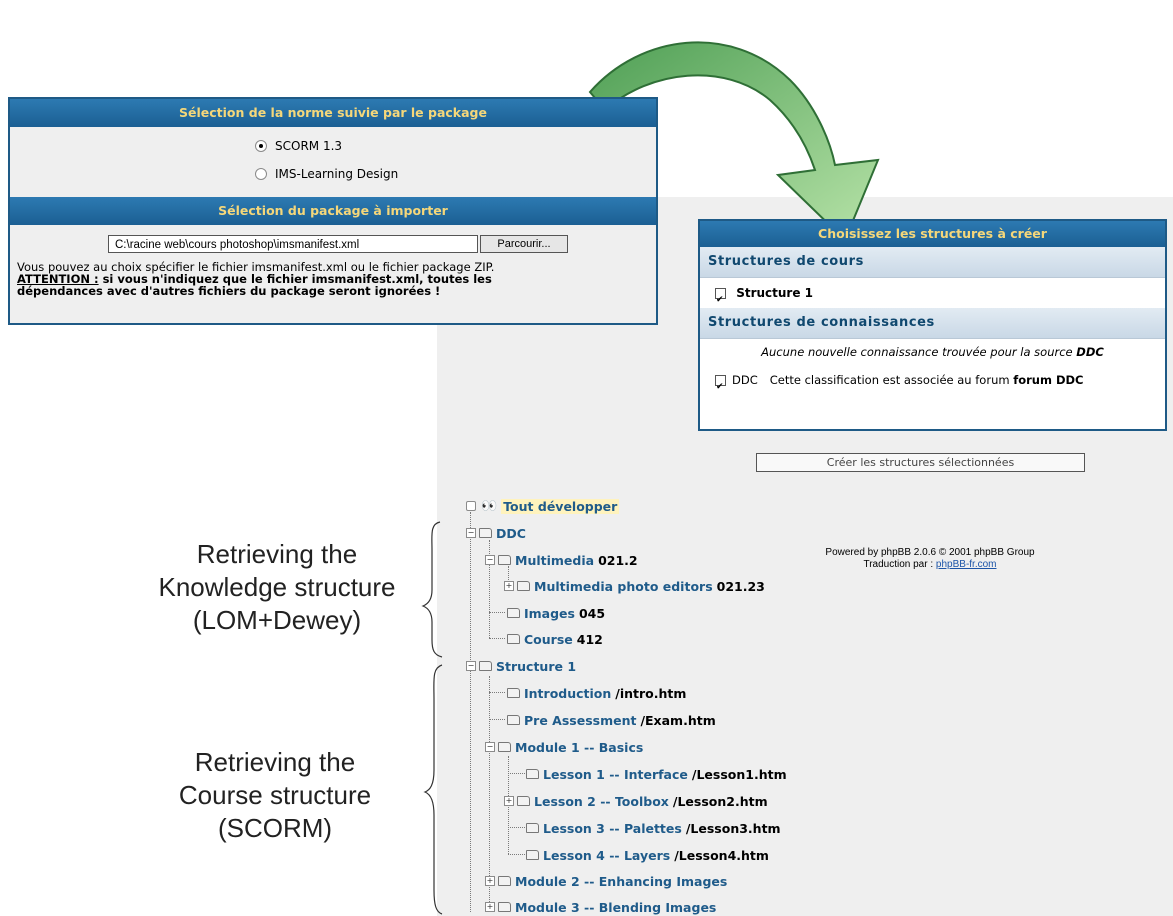 This screenshot has height=916, width=1173. I want to click on course-brace, so click(433, 789).